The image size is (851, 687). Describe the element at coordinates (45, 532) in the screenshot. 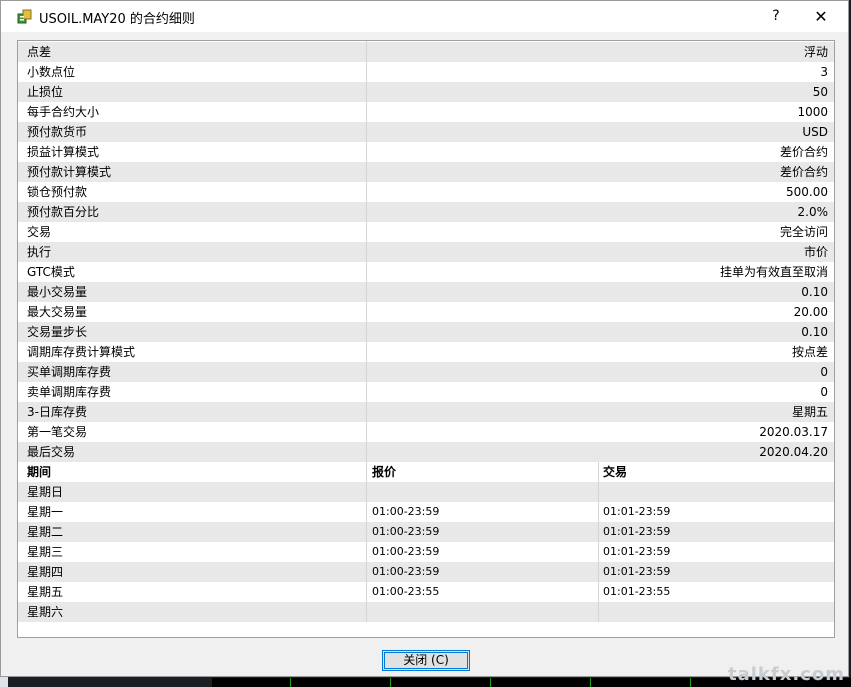

I see `session-day: 星期二` at that location.